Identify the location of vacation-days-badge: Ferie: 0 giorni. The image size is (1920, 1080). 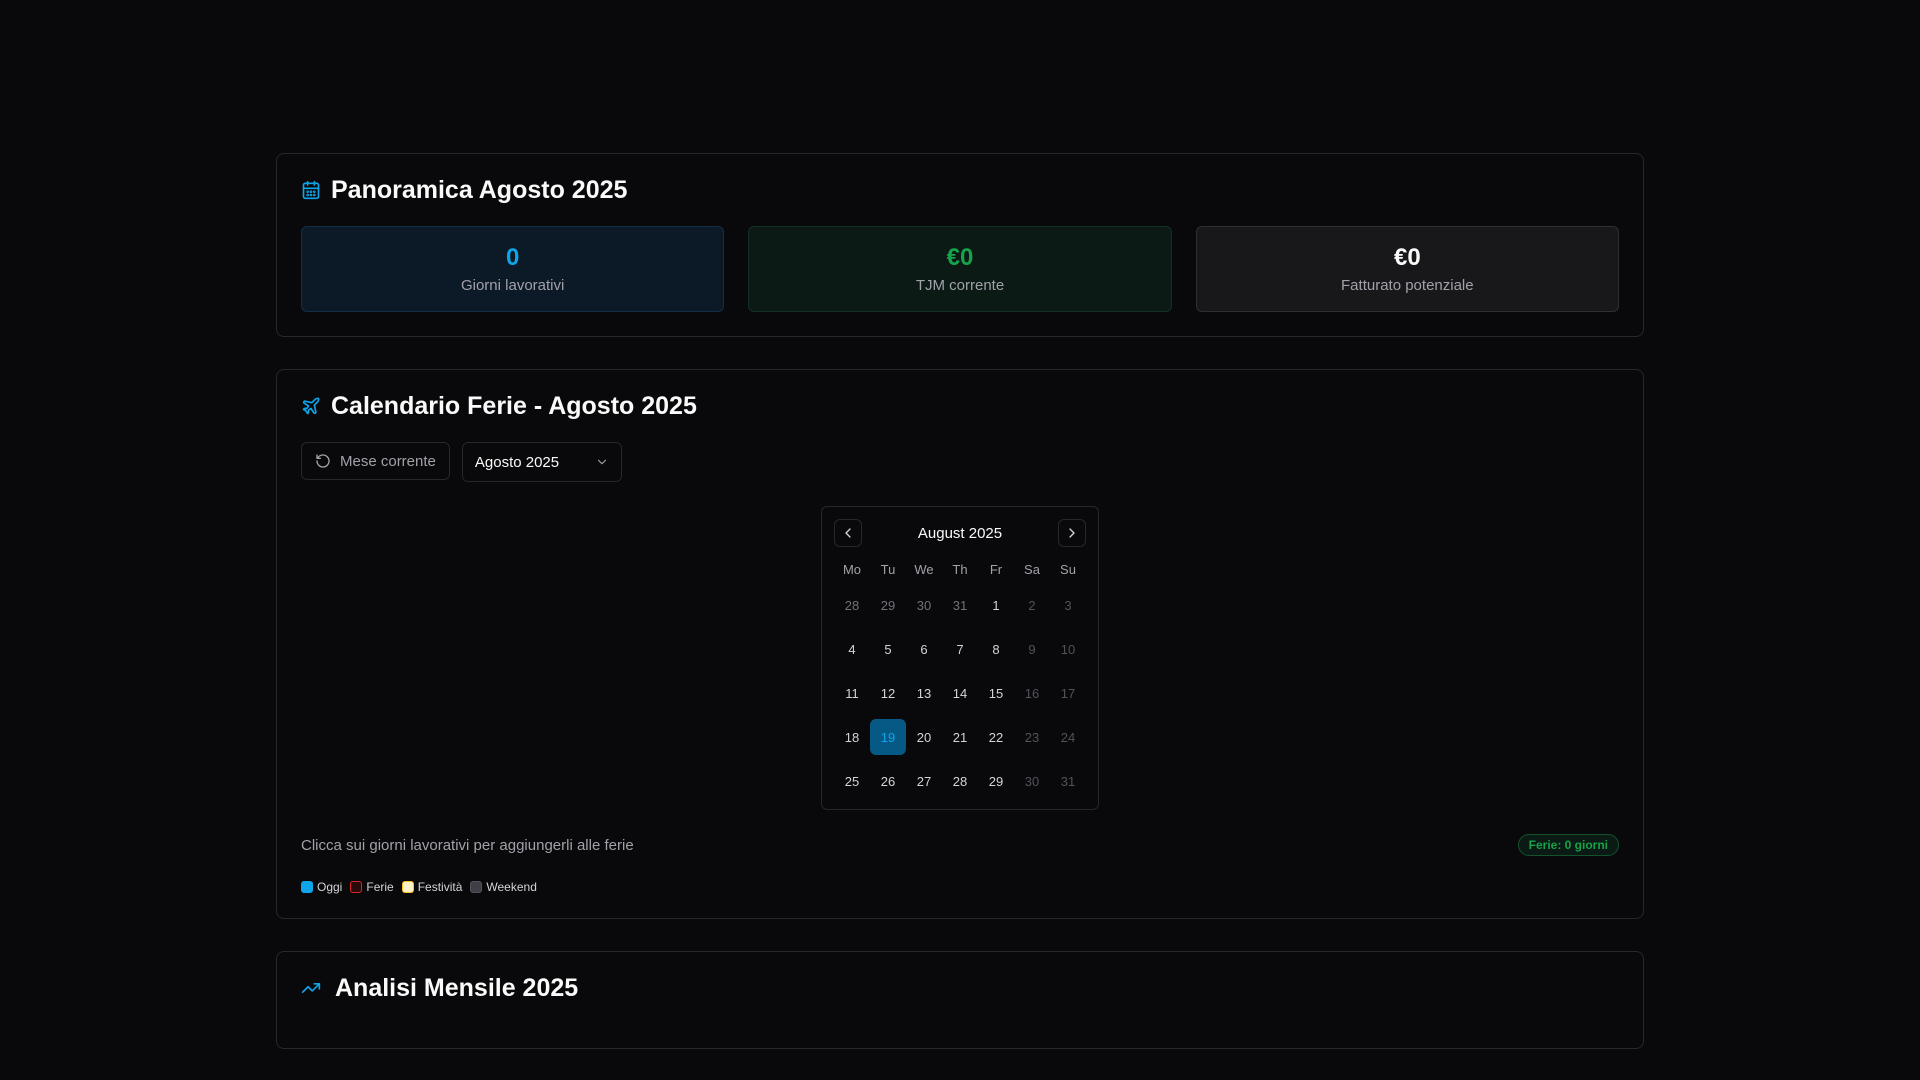
(1568, 845).